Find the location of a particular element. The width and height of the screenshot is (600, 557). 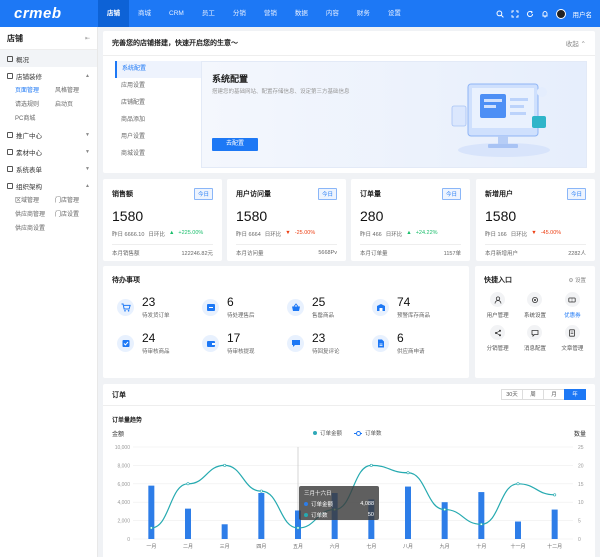

message-icon is located at coordinates (535, 332).